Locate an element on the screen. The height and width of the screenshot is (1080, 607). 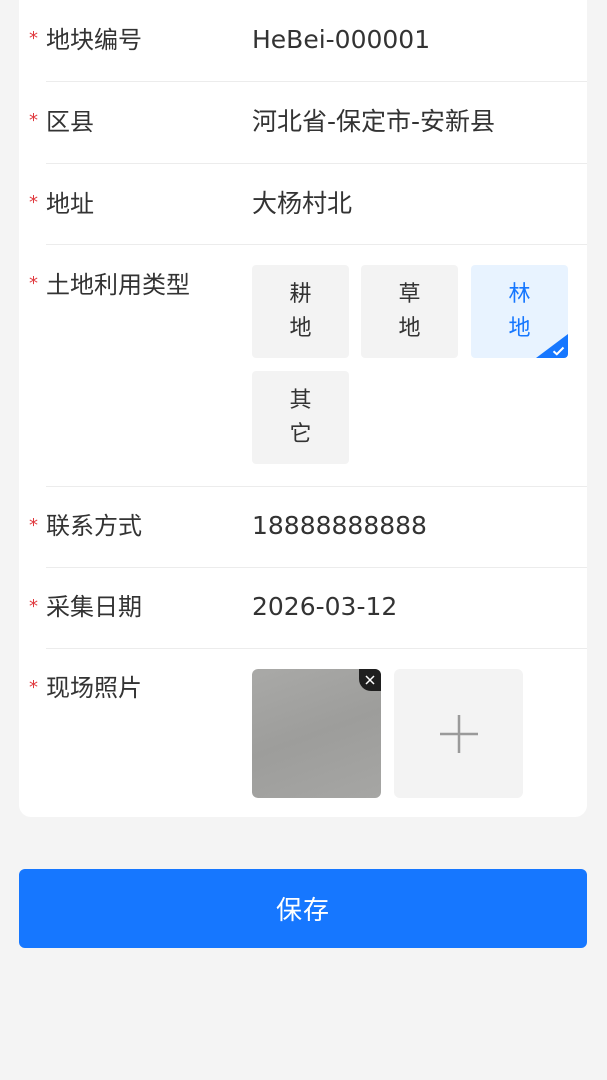
option-label: 其它 is located at coordinates (300, 417).